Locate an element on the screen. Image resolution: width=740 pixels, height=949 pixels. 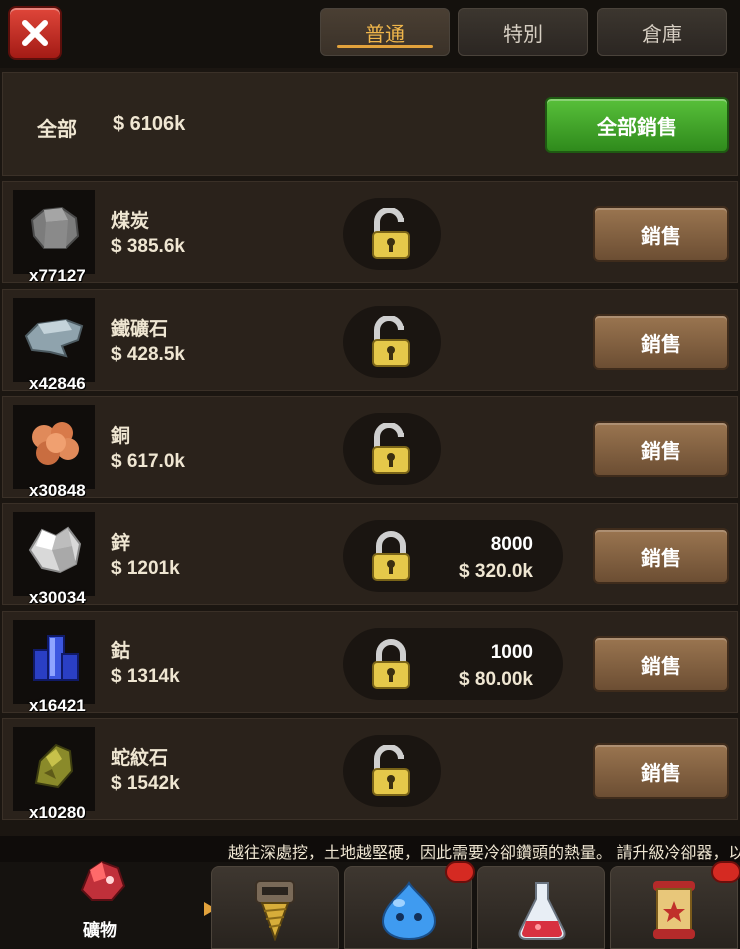
item-name: 鐵礦石 is located at coordinates (140, 329).